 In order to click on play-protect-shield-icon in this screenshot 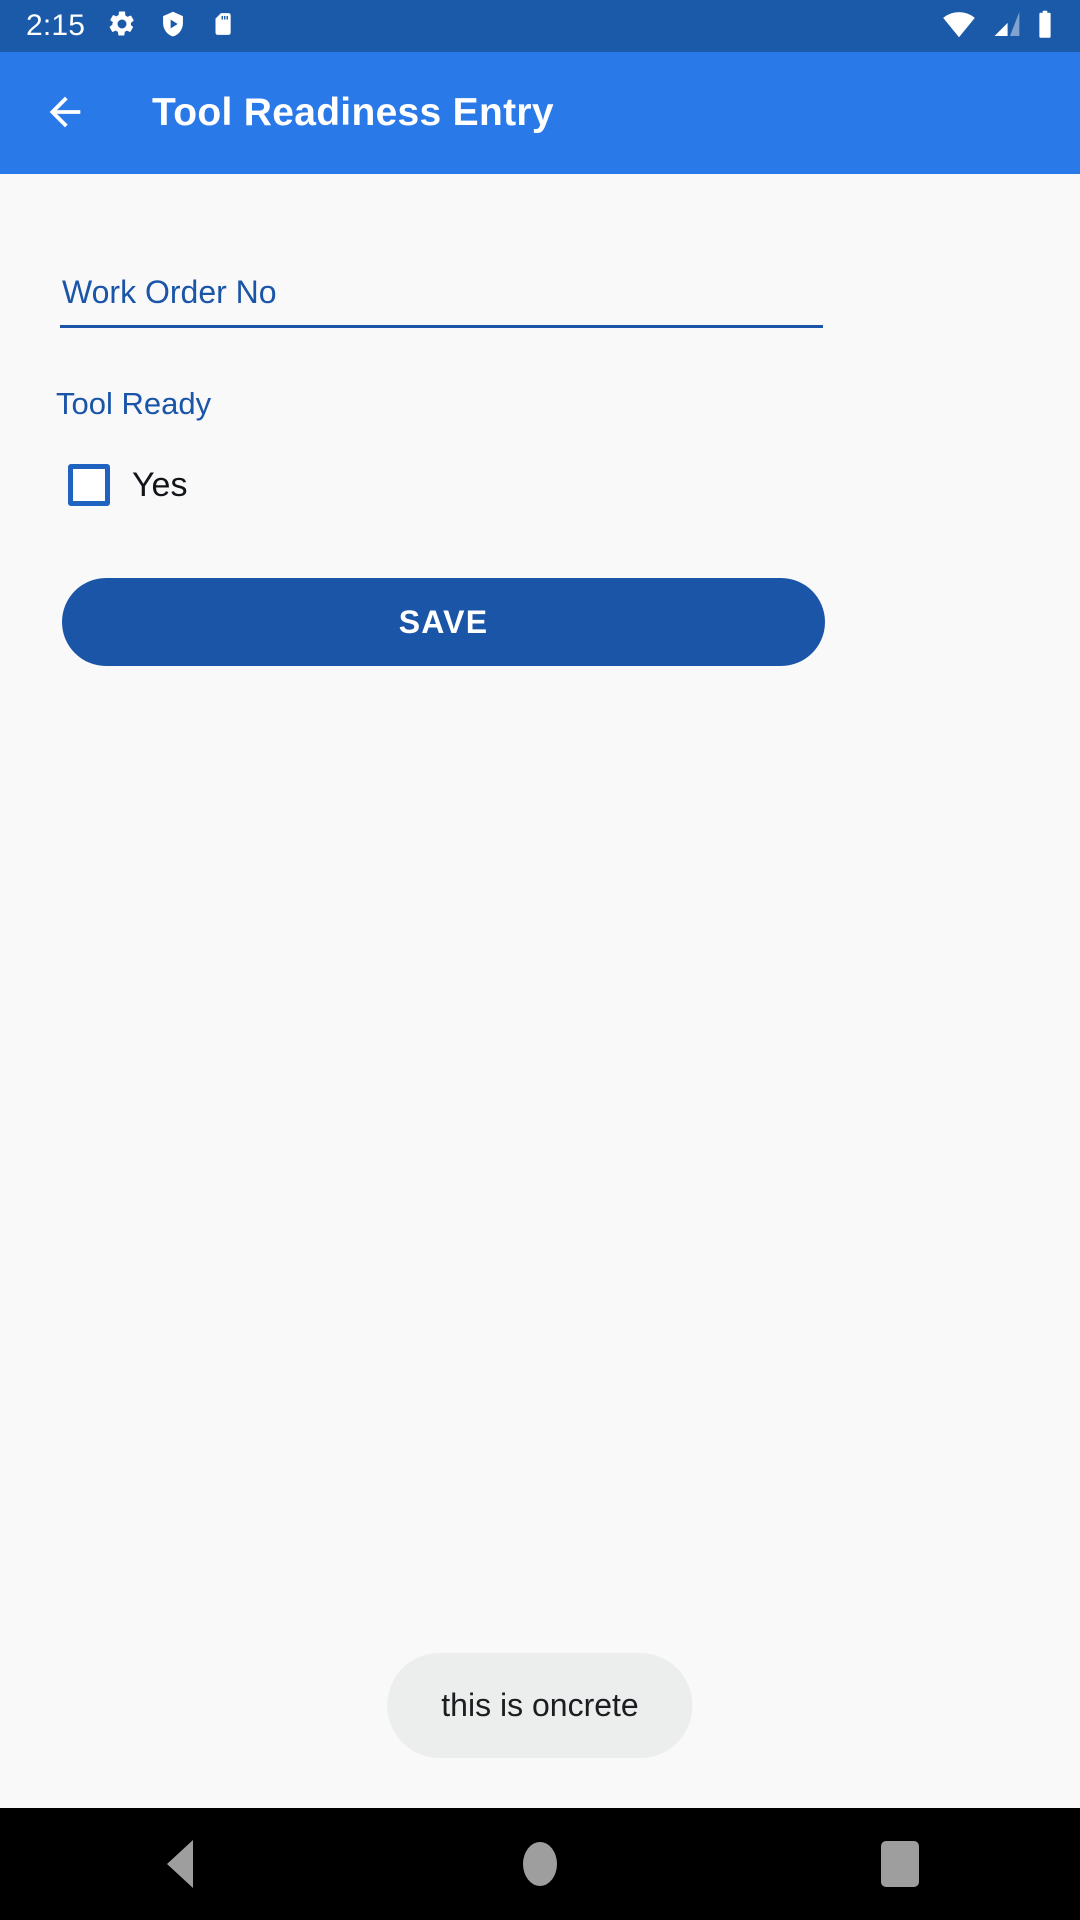, I will do `click(173, 26)`.